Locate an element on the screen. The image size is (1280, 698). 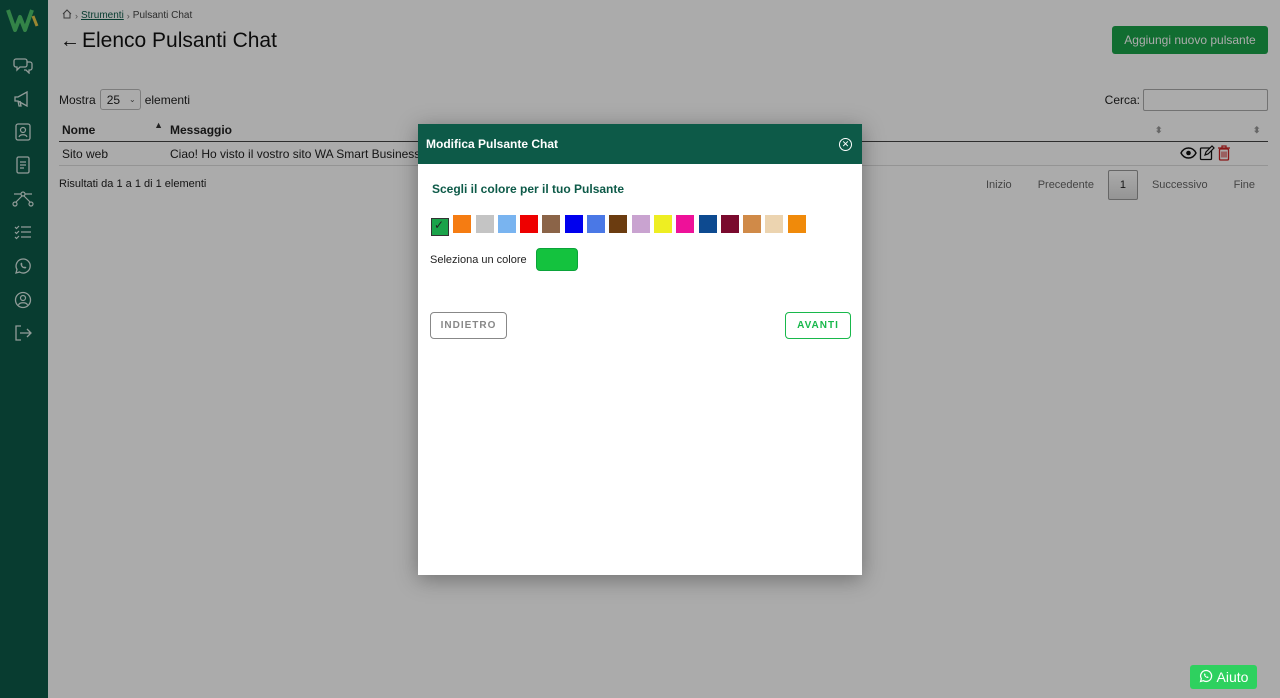
color-swatches: ✓ is located at coordinates (618, 225).